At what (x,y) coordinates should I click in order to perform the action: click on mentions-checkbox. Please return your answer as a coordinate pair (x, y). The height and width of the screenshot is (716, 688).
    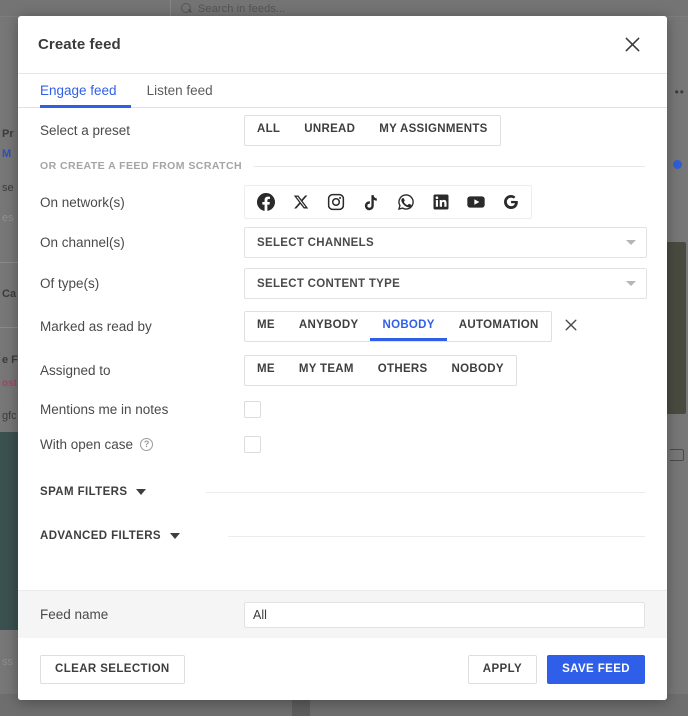
    Looking at the image, I should click on (252, 409).